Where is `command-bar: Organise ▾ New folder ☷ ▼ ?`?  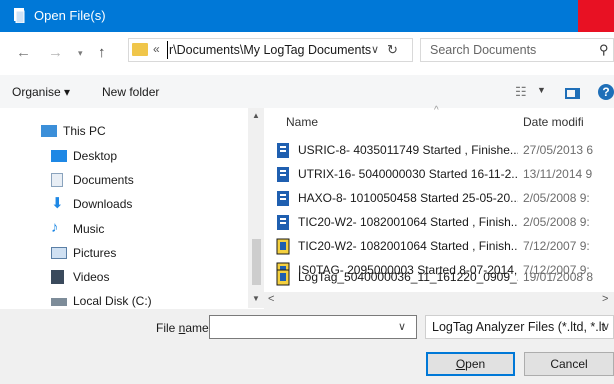
command-bar: Organise ▾ New folder ☷ ▼ ? is located at coordinates (307, 91).